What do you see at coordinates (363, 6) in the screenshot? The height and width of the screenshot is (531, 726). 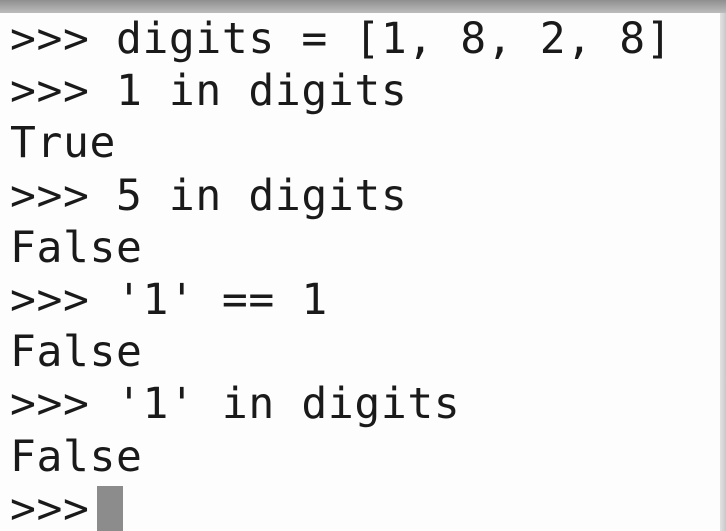 I see `window-top-edge` at bounding box center [363, 6].